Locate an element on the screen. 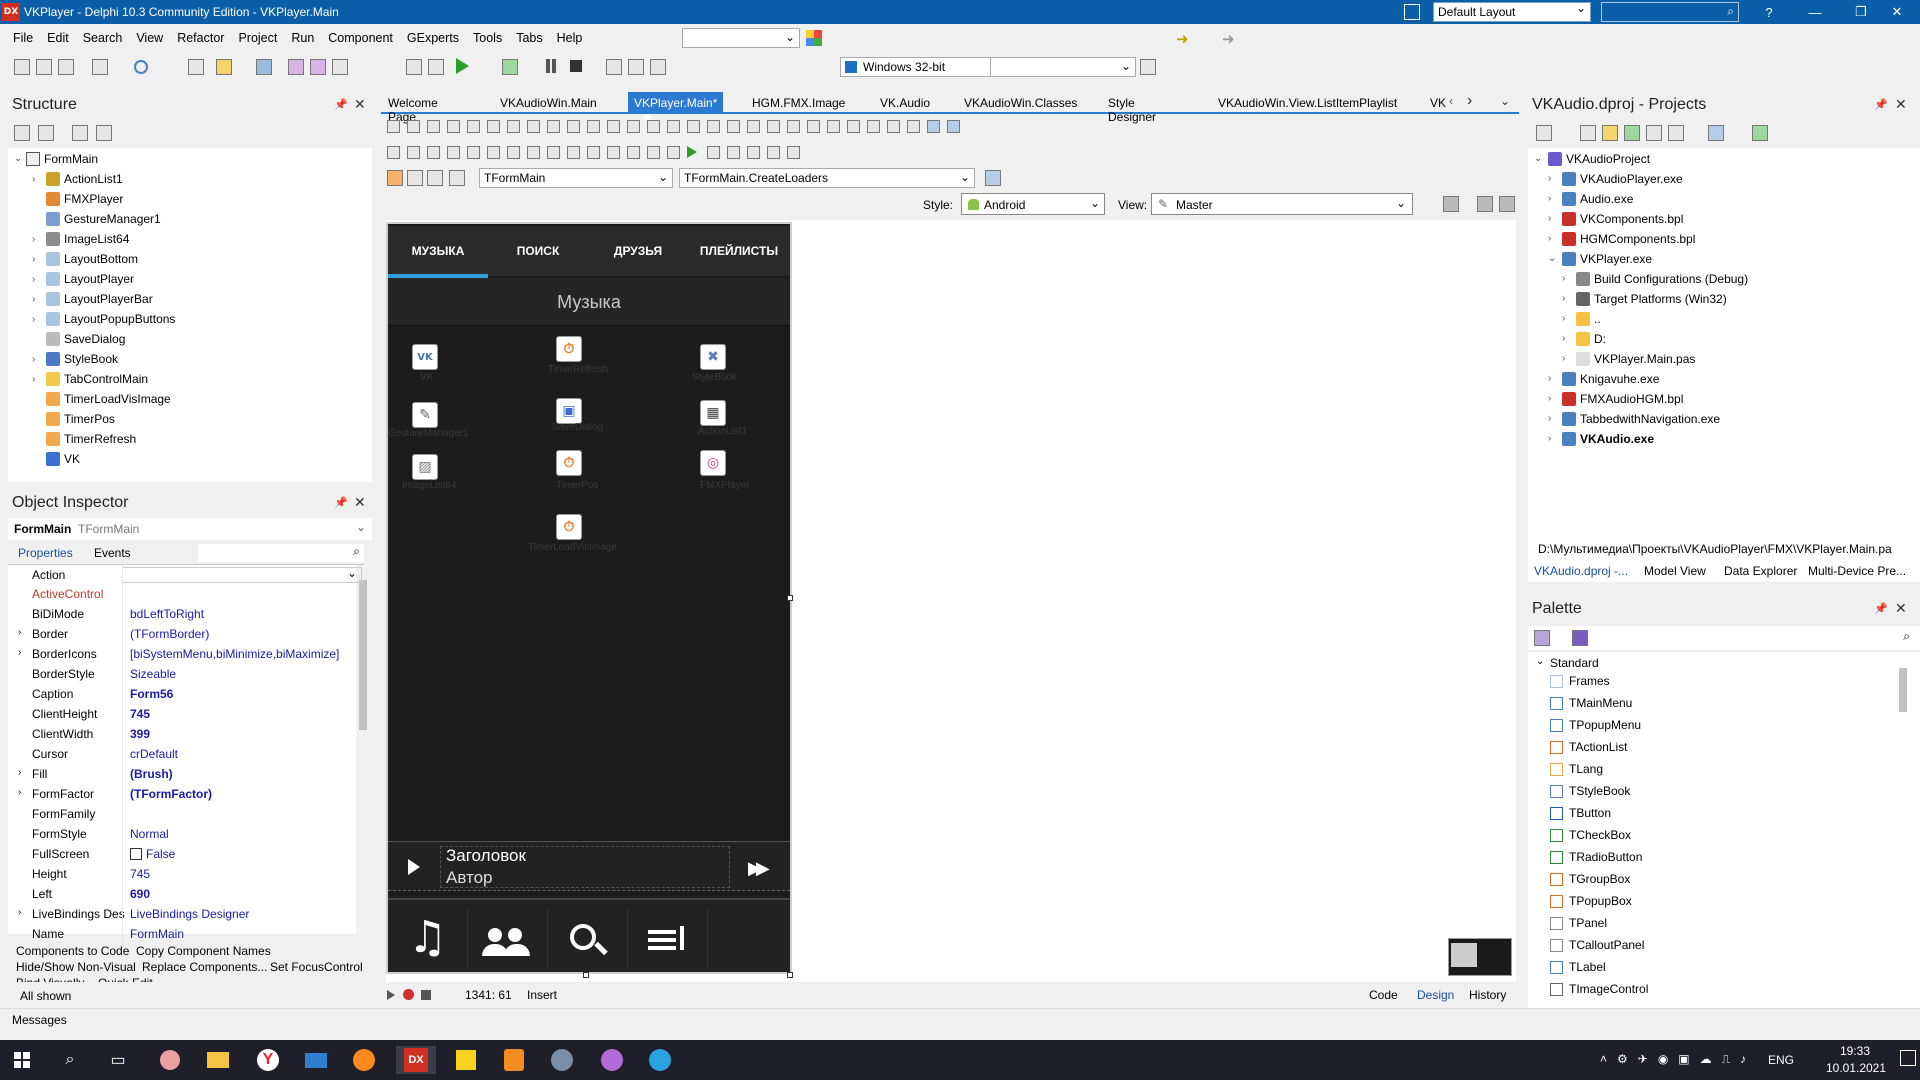 This screenshot has height=1080, width=1920. property-value: (Brush) is located at coordinates (151, 774).